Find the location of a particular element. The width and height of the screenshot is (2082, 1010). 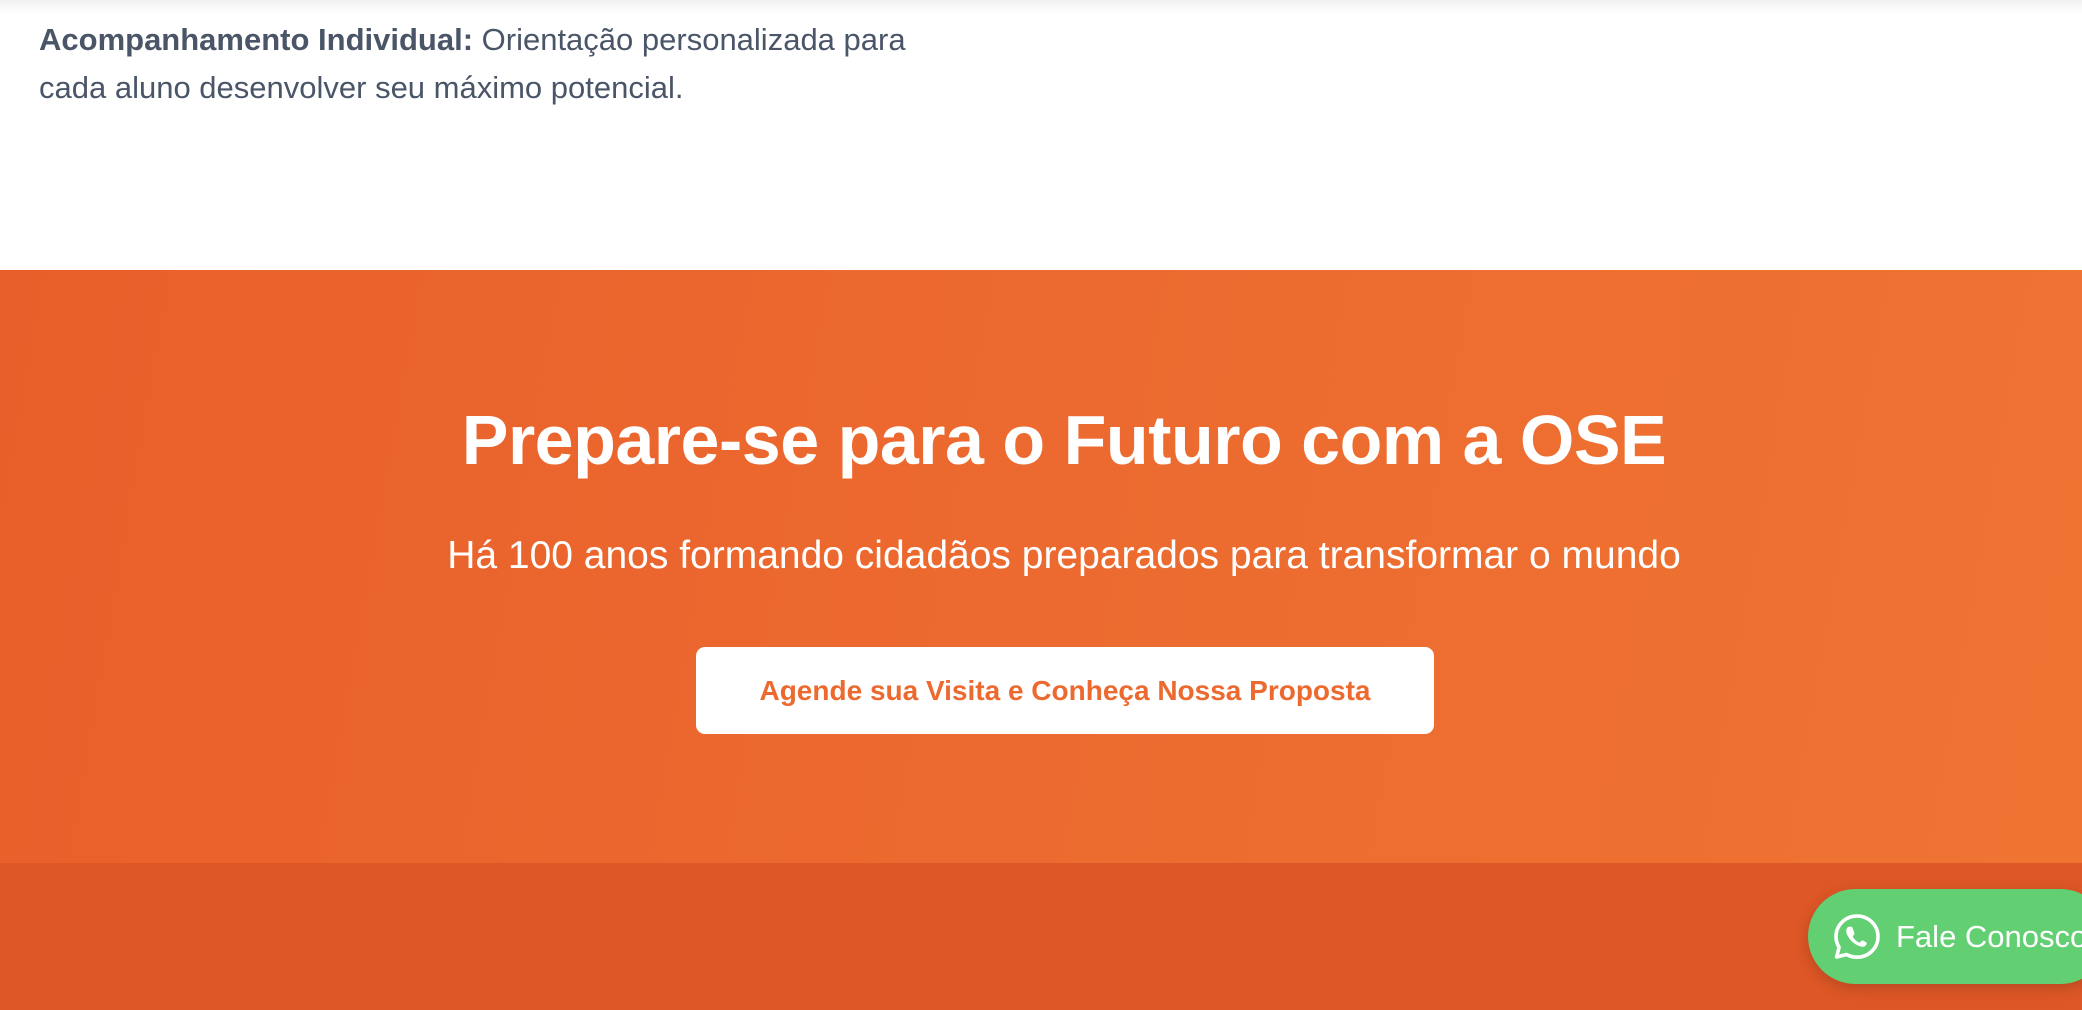

whatsapp-label: Fale Conosco is located at coordinates (1989, 936).